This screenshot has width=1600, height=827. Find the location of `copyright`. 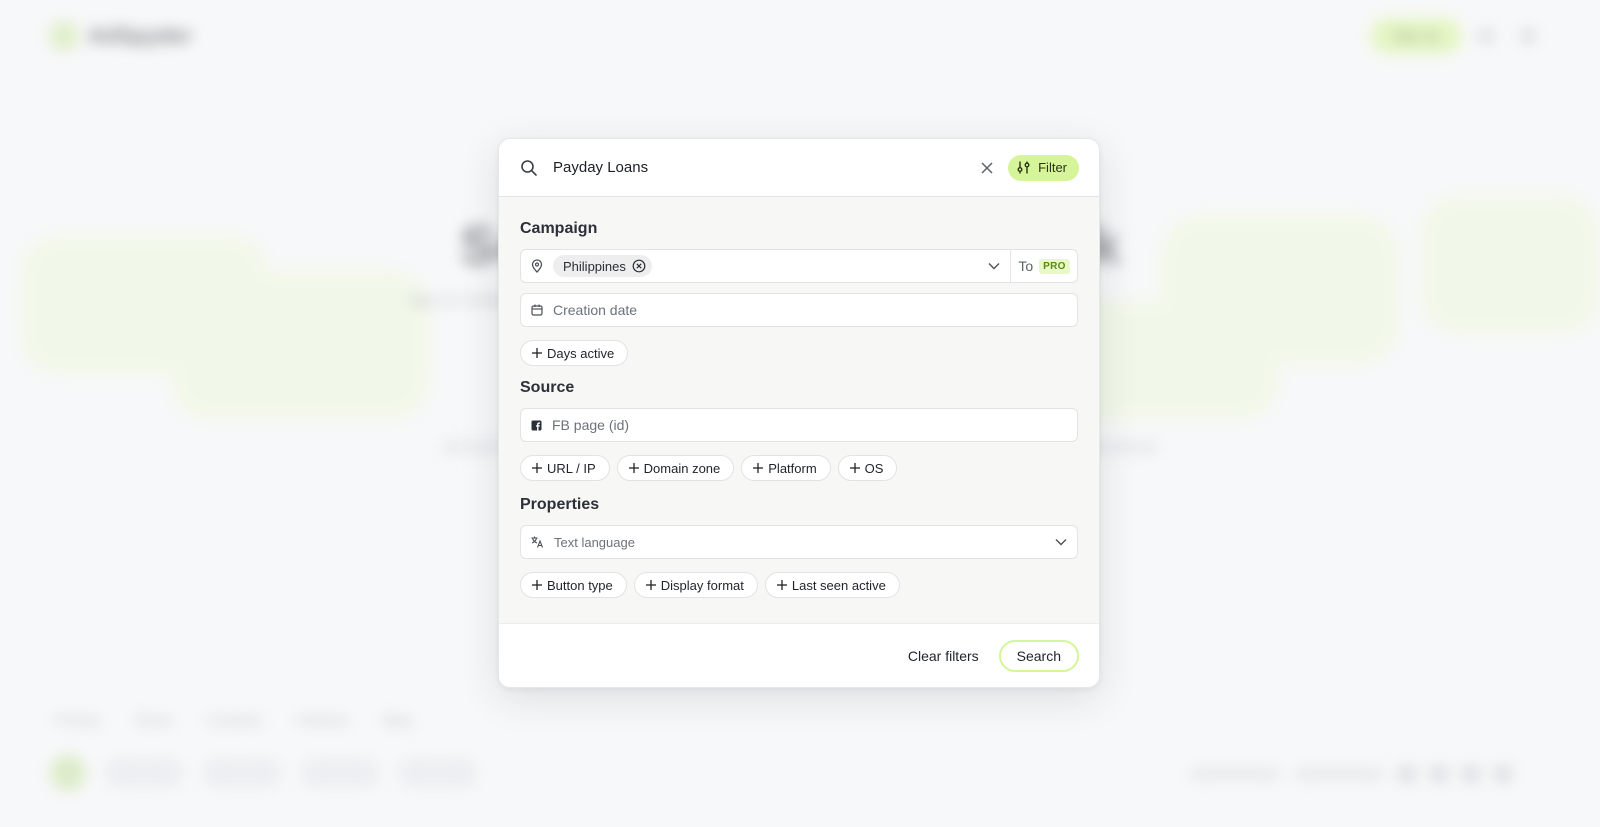

copyright is located at coordinates (1235, 774).